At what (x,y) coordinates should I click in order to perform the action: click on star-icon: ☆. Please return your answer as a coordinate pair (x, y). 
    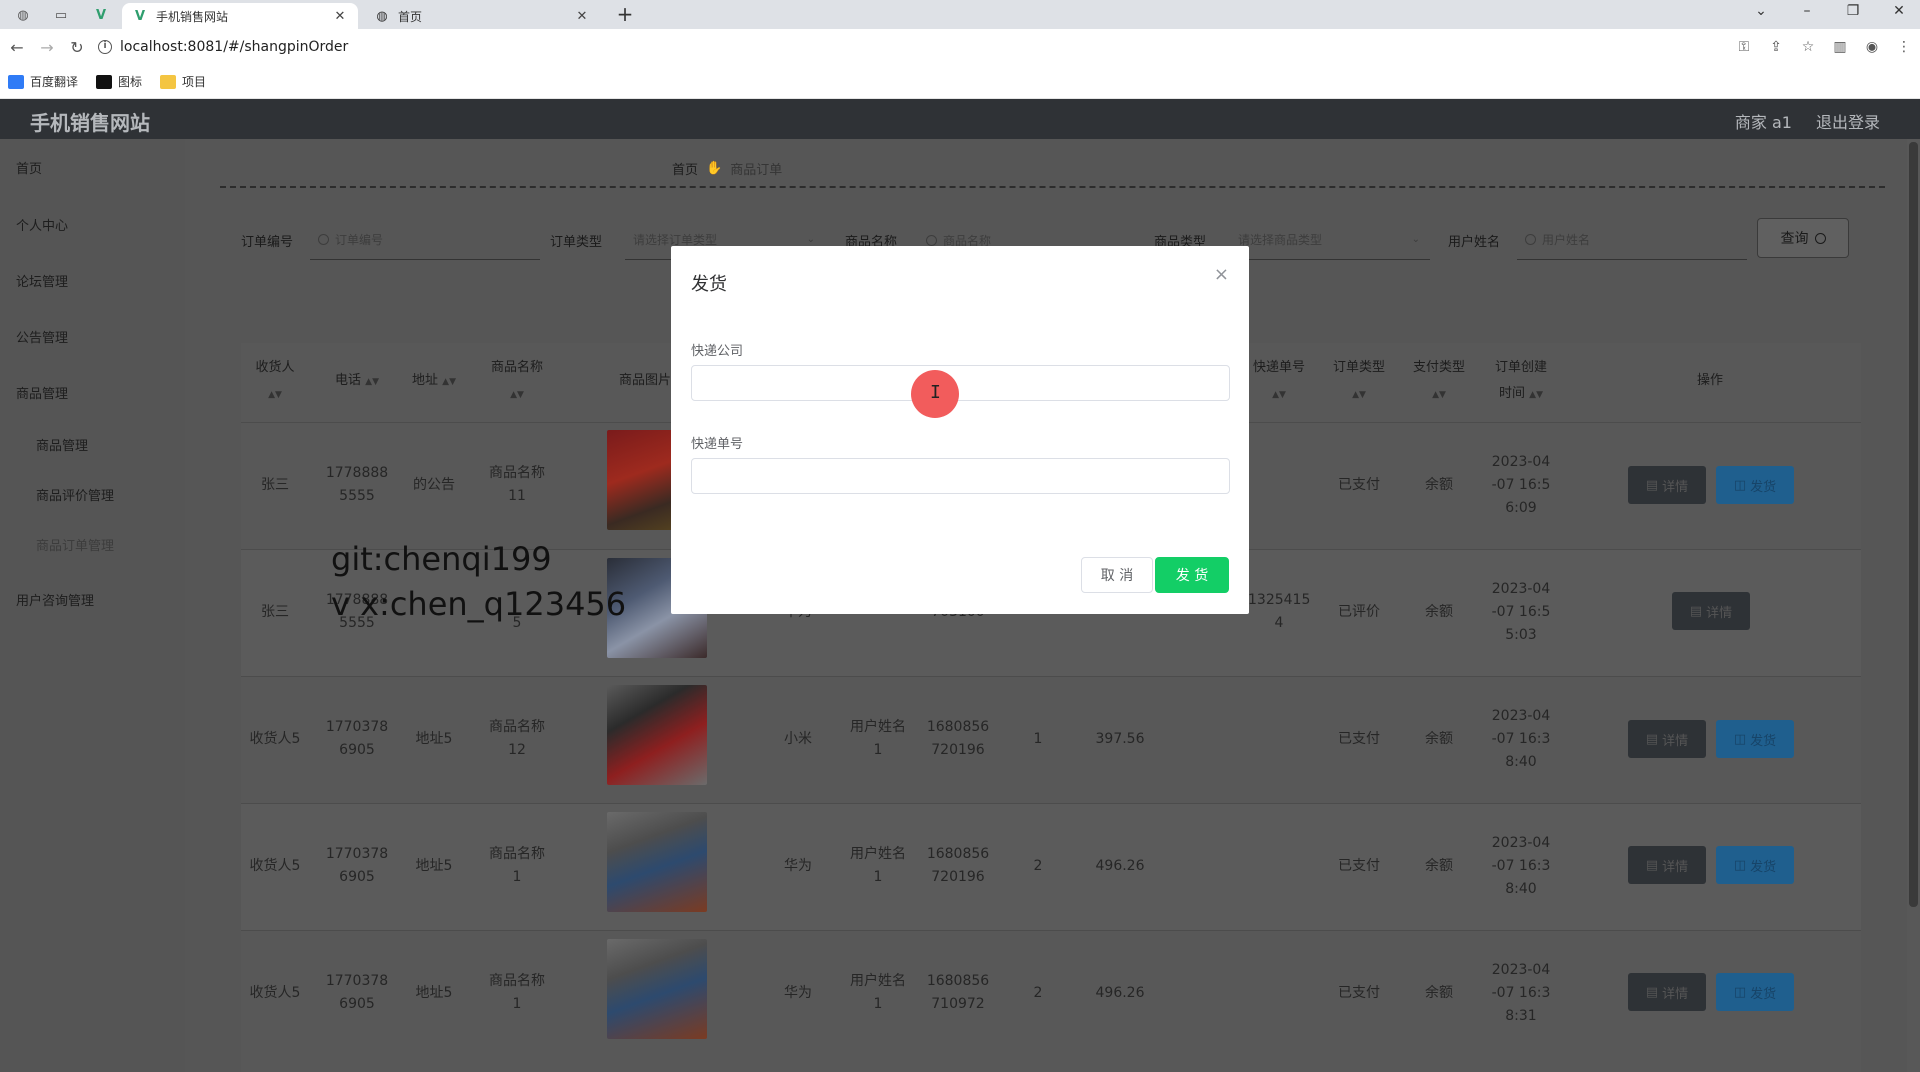
    Looking at the image, I should click on (1808, 47).